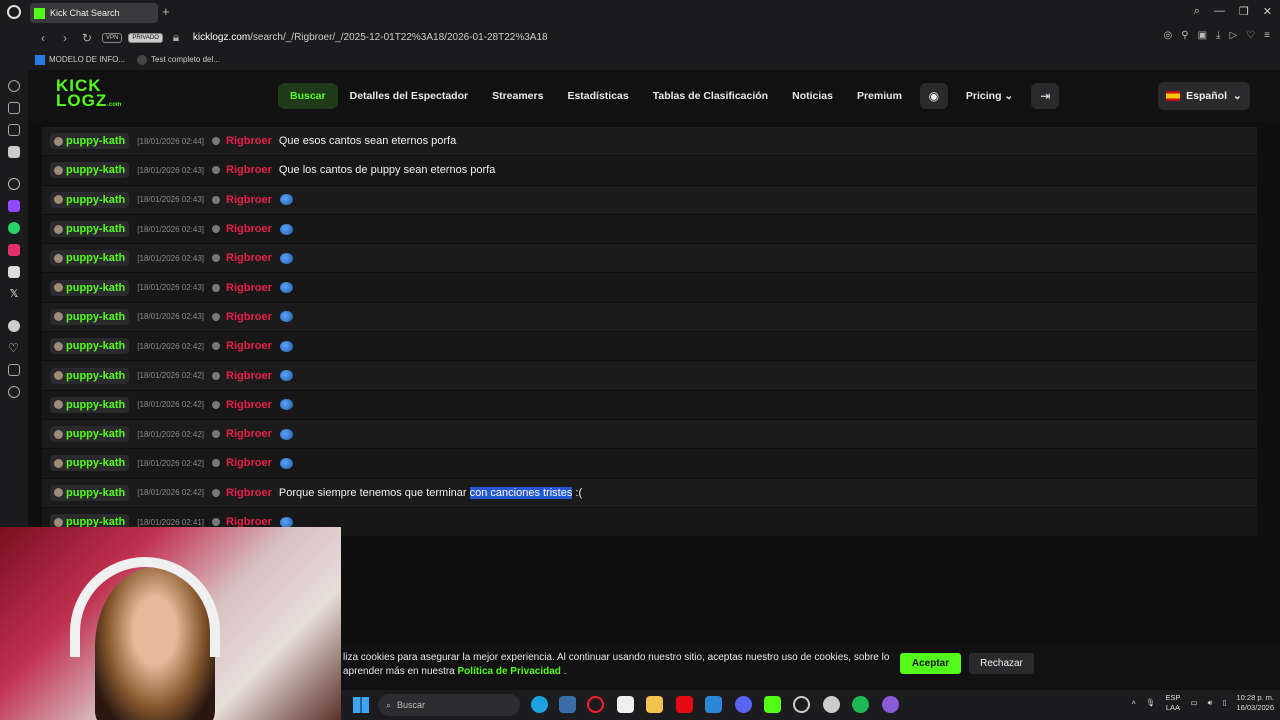 Image resolution: width=1280 pixels, height=720 pixels. Describe the element at coordinates (654, 704) in the screenshot. I see `file-explorer-icon` at that location.